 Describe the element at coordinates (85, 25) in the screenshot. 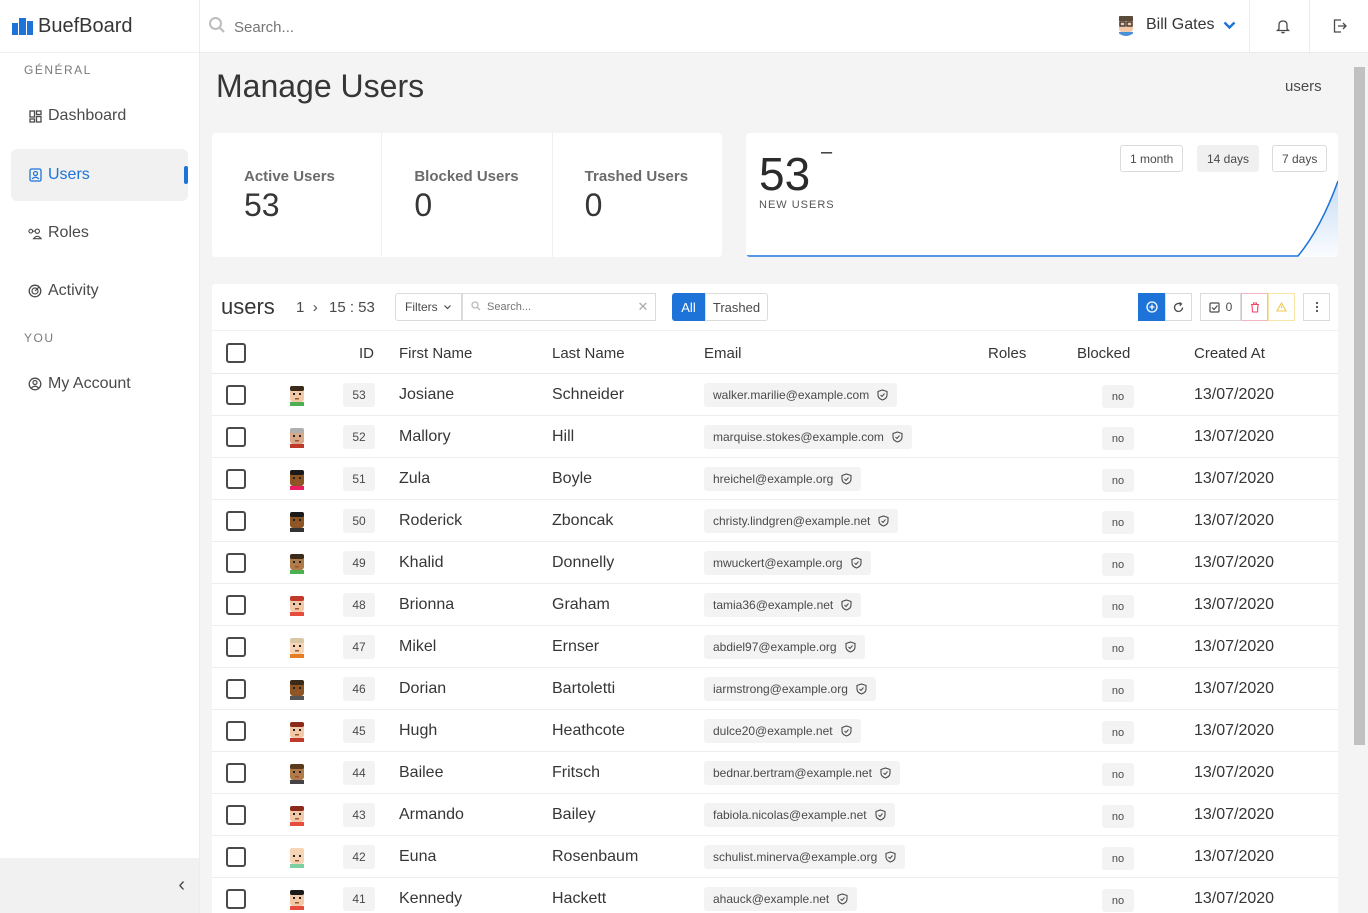

I see `brand-name: BuefBoard` at that location.